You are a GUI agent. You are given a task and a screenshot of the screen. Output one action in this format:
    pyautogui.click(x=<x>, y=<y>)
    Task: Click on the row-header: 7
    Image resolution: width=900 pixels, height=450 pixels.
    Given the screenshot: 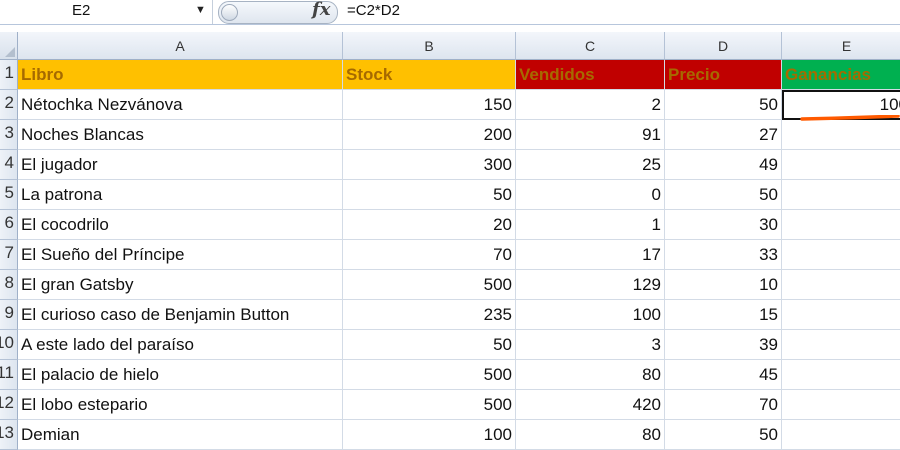 What is the action you would take?
    pyautogui.click(x=9, y=255)
    